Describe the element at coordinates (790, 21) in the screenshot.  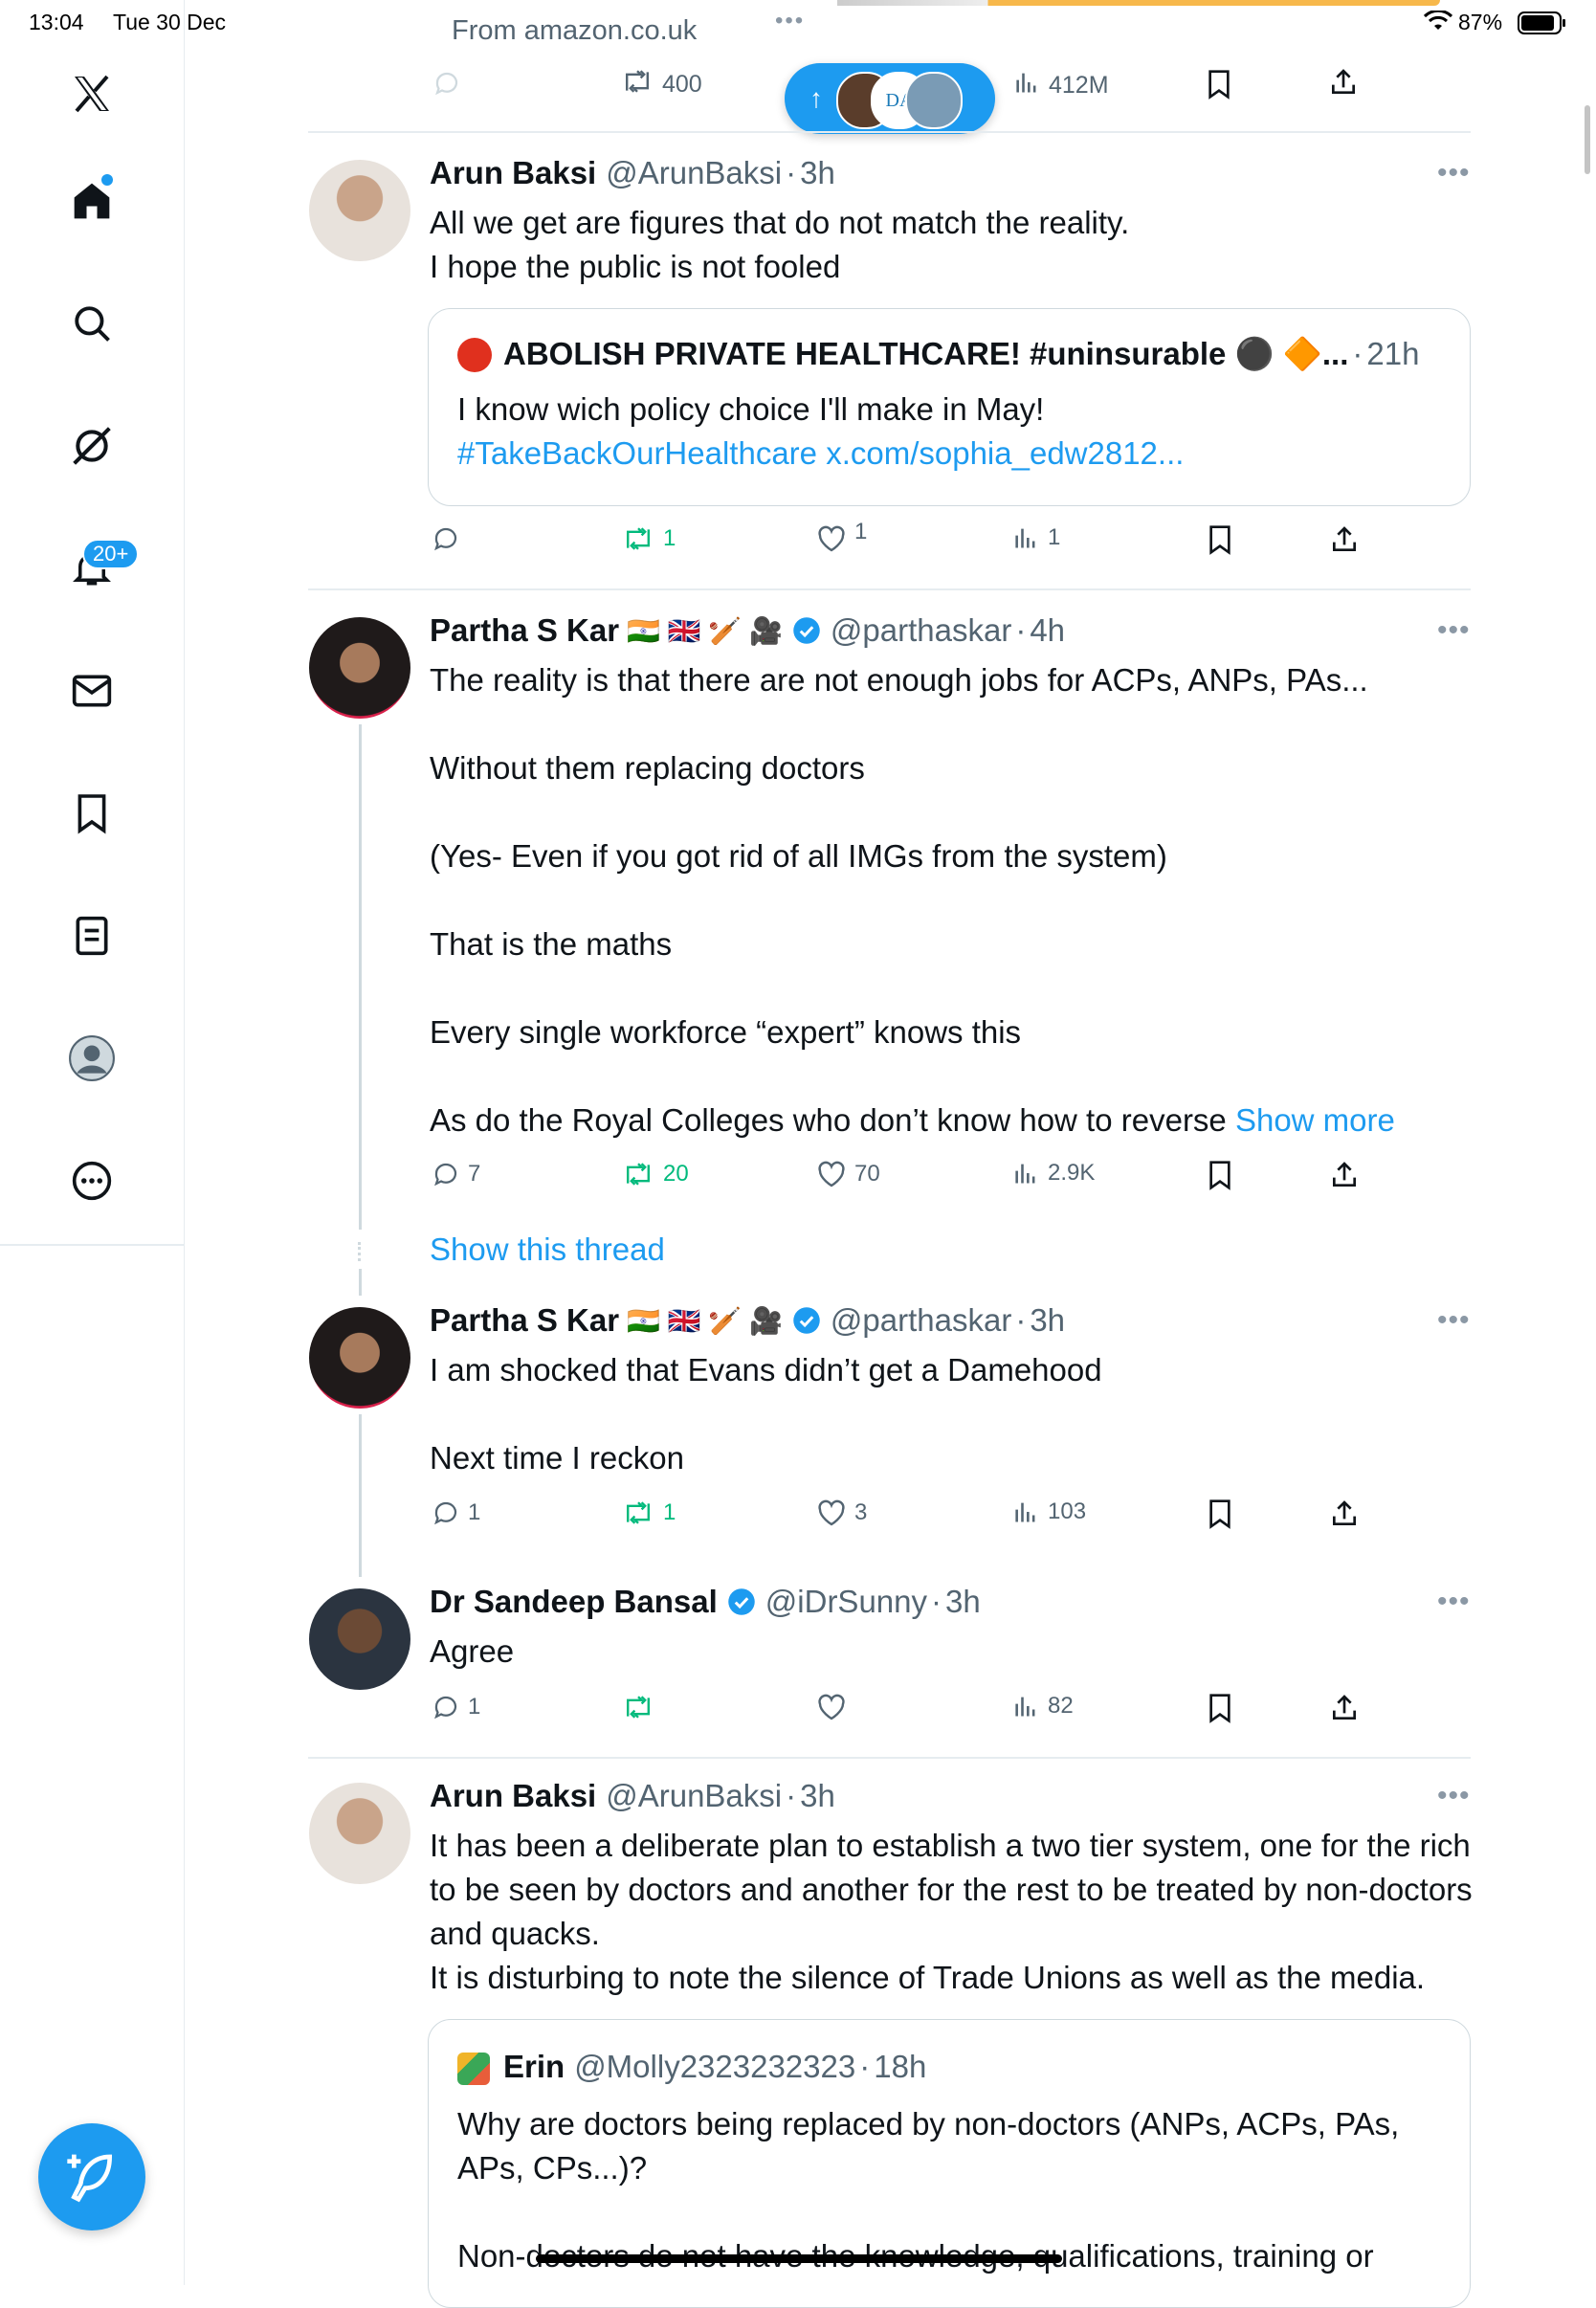
I see `multitask-dots: •••` at that location.